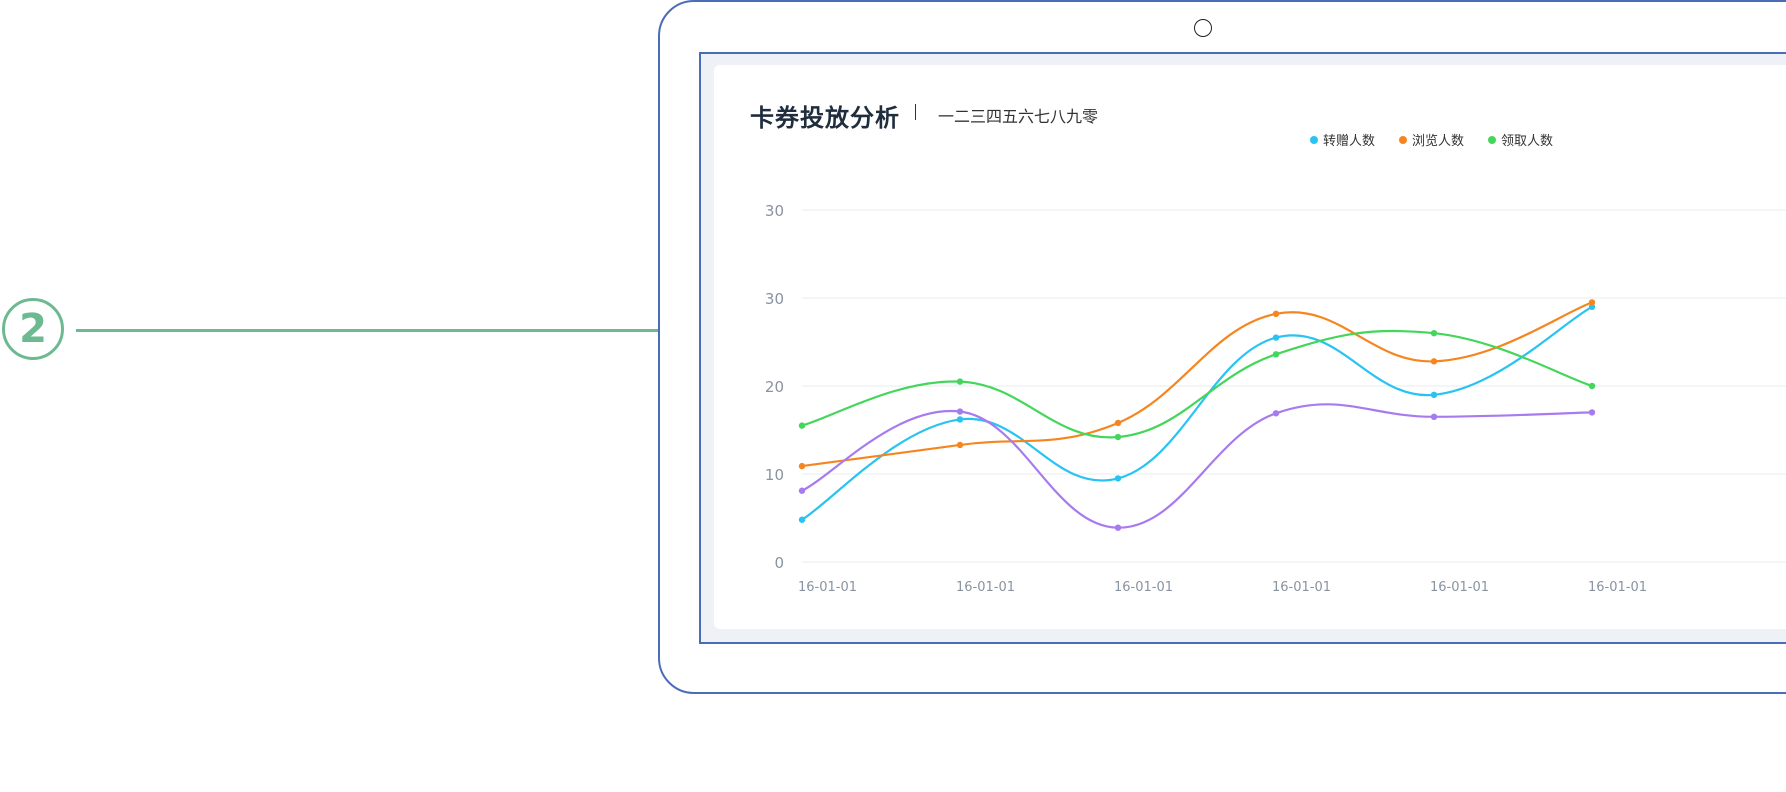  I want to click on y-tick-label: 20, so click(774, 387).